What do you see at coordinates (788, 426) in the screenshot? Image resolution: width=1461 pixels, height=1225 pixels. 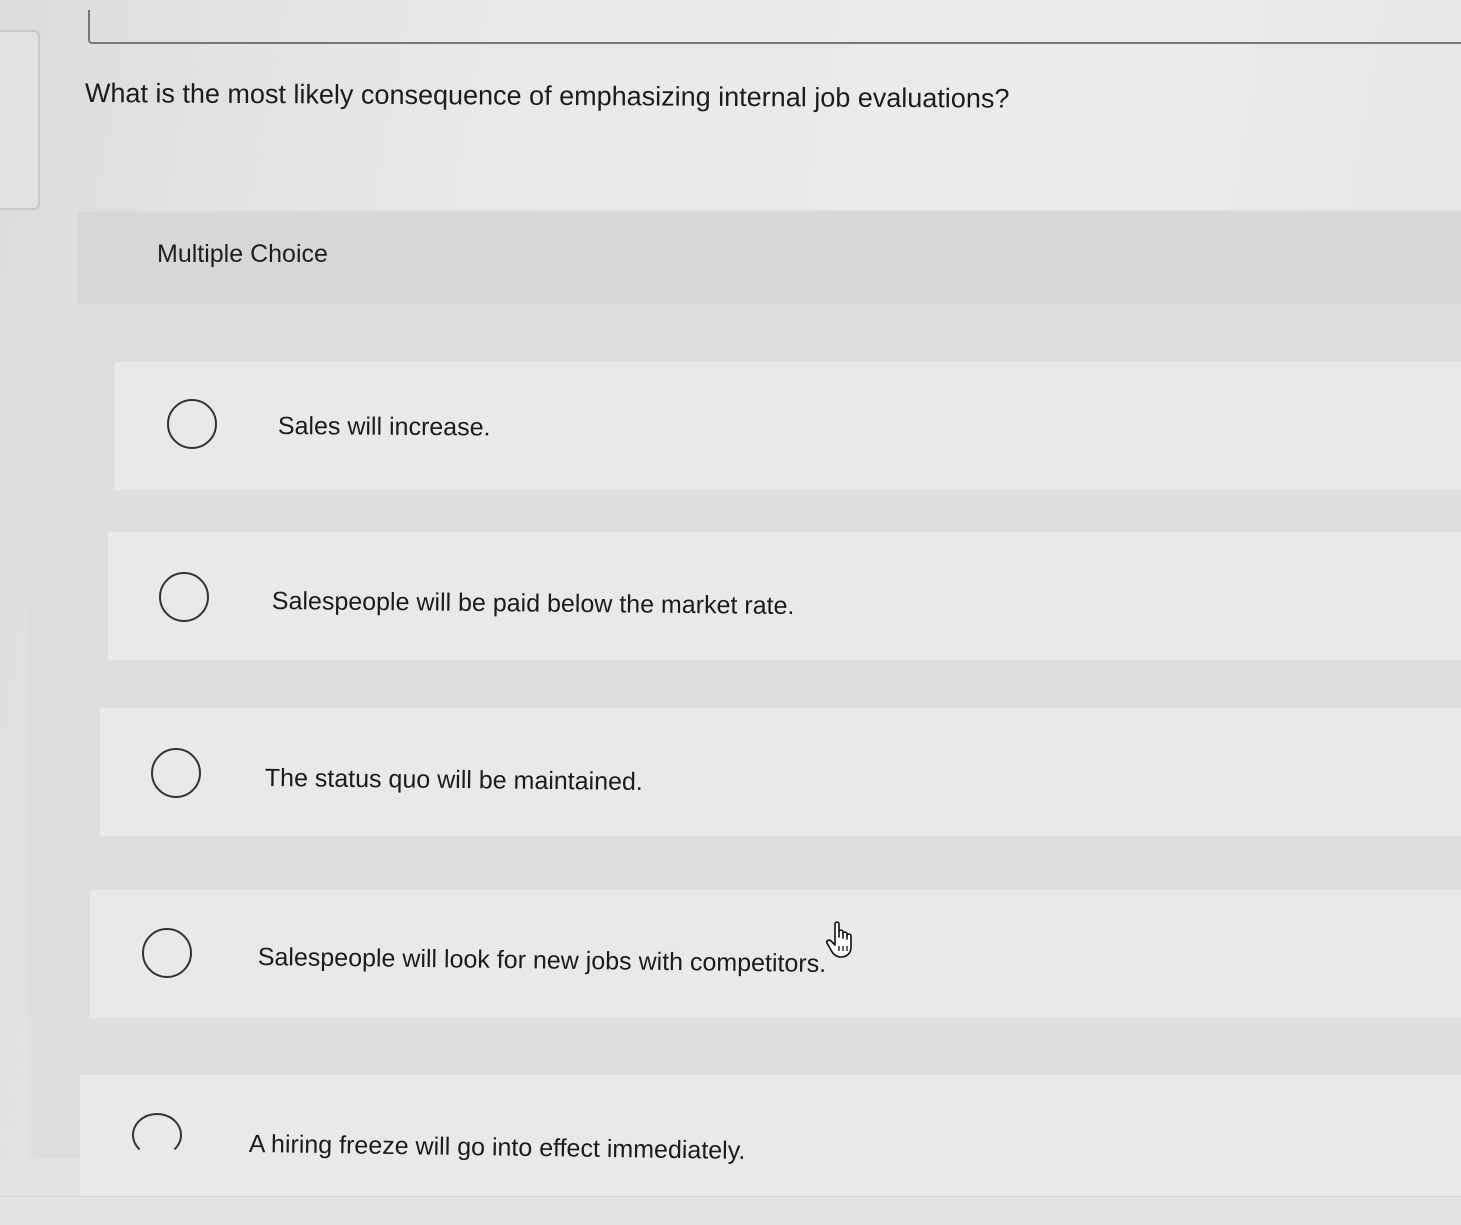 I see `answer-option-1: Sales will increase.` at bounding box center [788, 426].